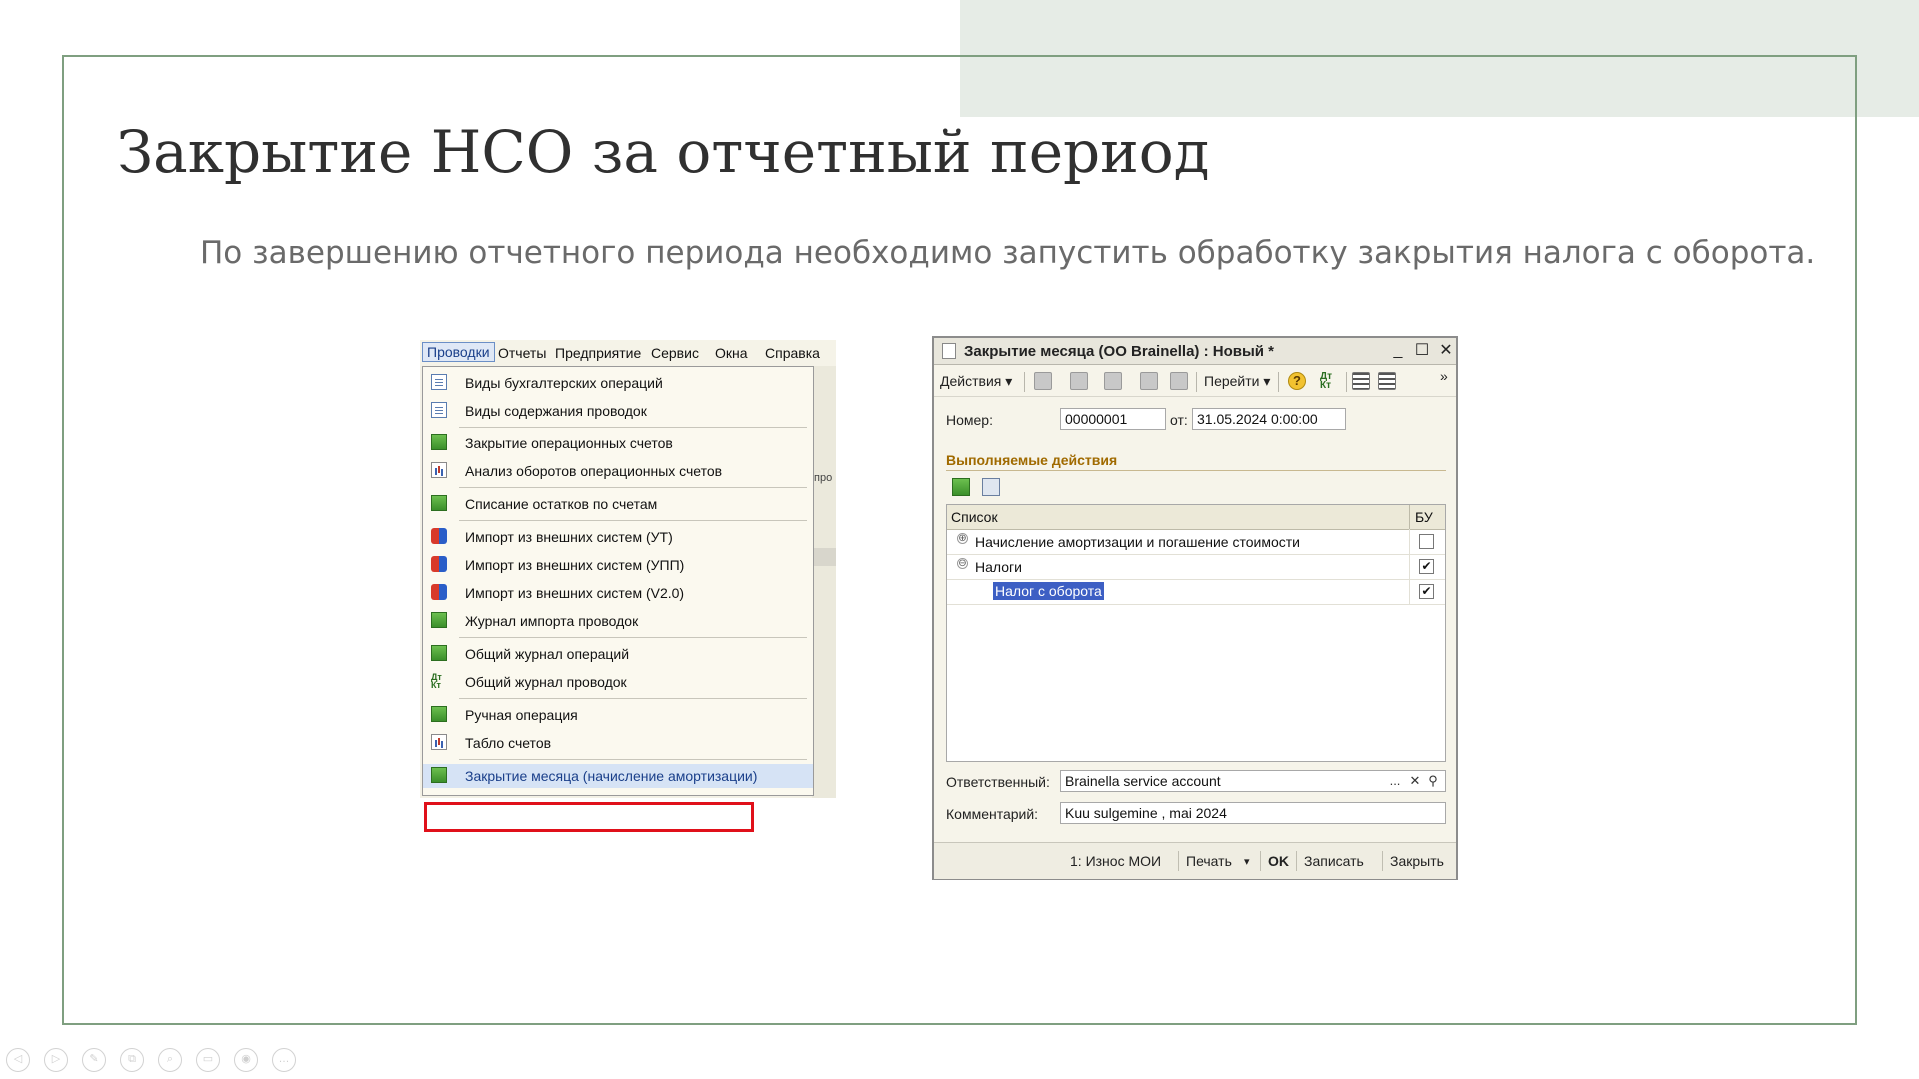 This screenshot has width=1919, height=1079. What do you see at coordinates (1113, 381) in the screenshot?
I see `refresh-icon` at bounding box center [1113, 381].